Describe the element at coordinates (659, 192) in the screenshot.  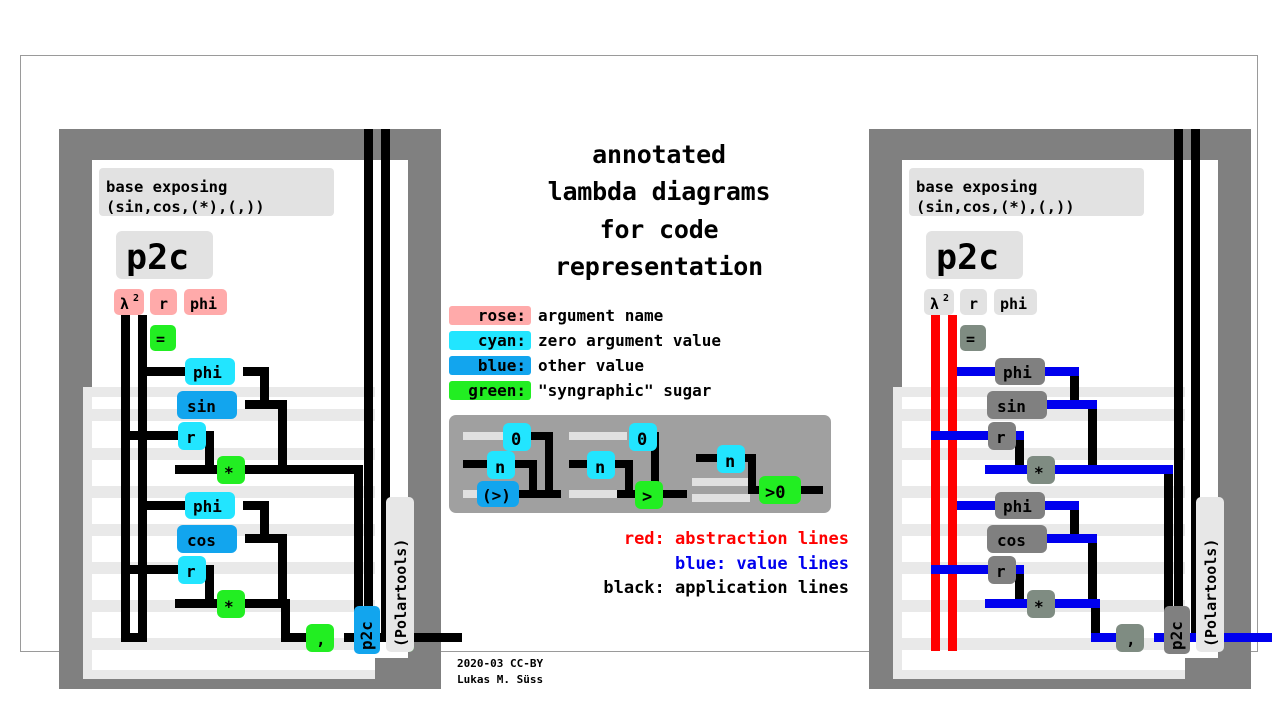
I see `title-line-2: lambda diagrams` at that location.